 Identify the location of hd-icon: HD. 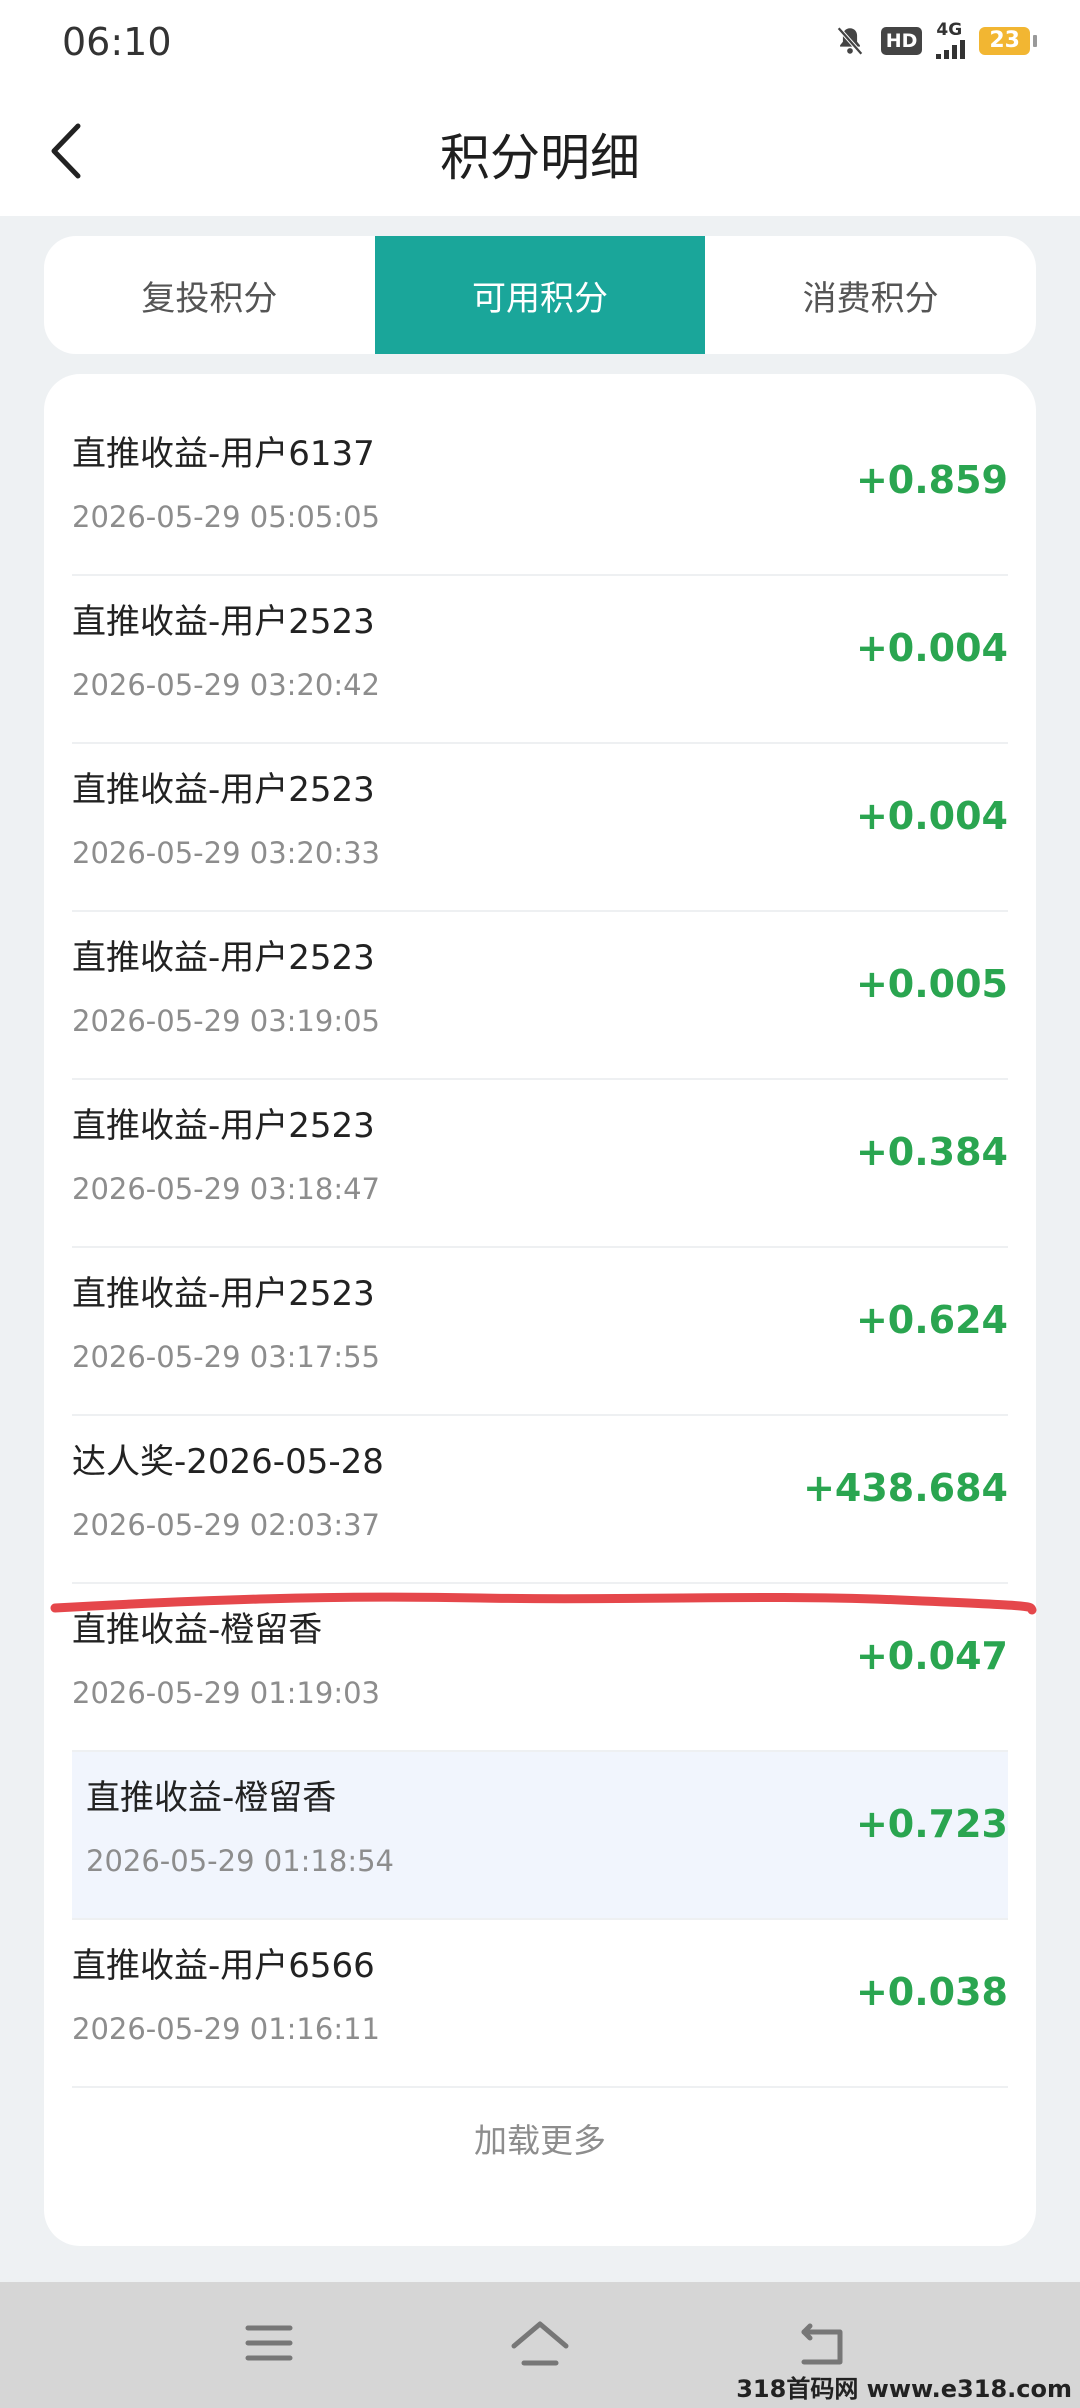
(901, 40).